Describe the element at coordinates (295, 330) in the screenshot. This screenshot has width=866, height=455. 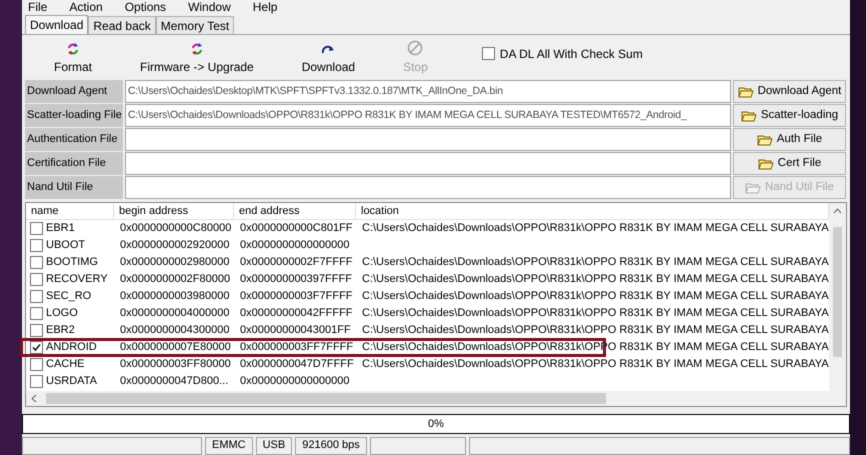
I see `table-cell: 0x00000000043001FF` at that location.